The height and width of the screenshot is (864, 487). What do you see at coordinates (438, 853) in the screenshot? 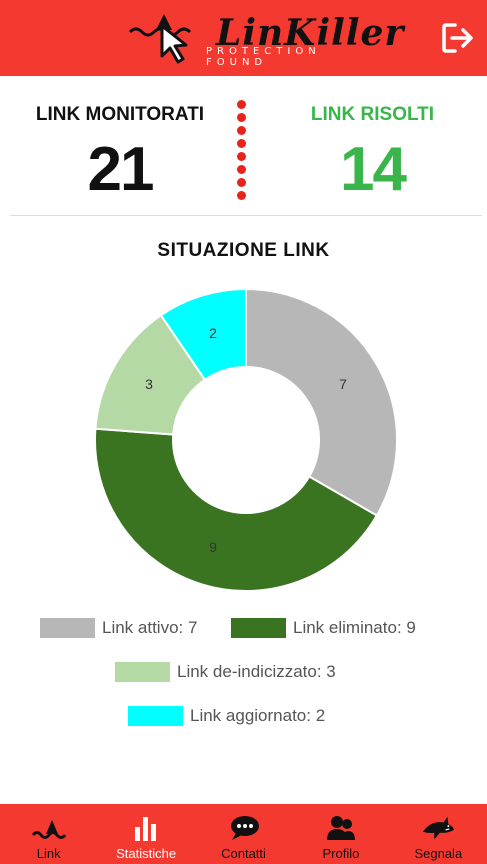
I see `nav-label-segnala: Segnala` at bounding box center [438, 853].